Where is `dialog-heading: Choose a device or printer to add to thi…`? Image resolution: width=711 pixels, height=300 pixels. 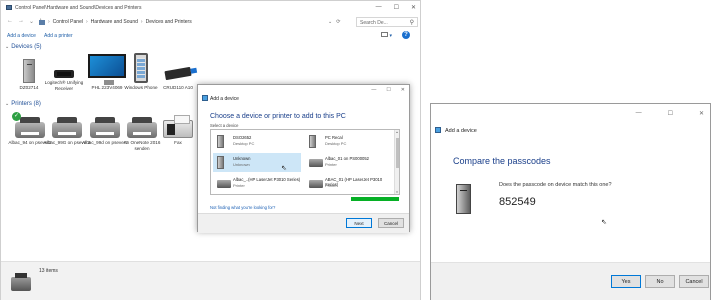 dialog-heading: Choose a device or printer to add to thi… is located at coordinates (278, 116).